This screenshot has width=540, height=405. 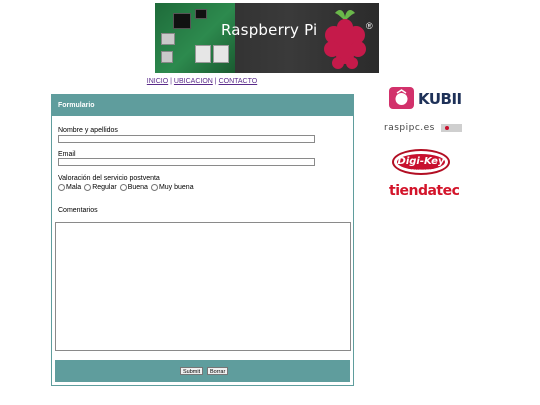 I want to click on form-footer: Submit Borrar, so click(x=202, y=371).